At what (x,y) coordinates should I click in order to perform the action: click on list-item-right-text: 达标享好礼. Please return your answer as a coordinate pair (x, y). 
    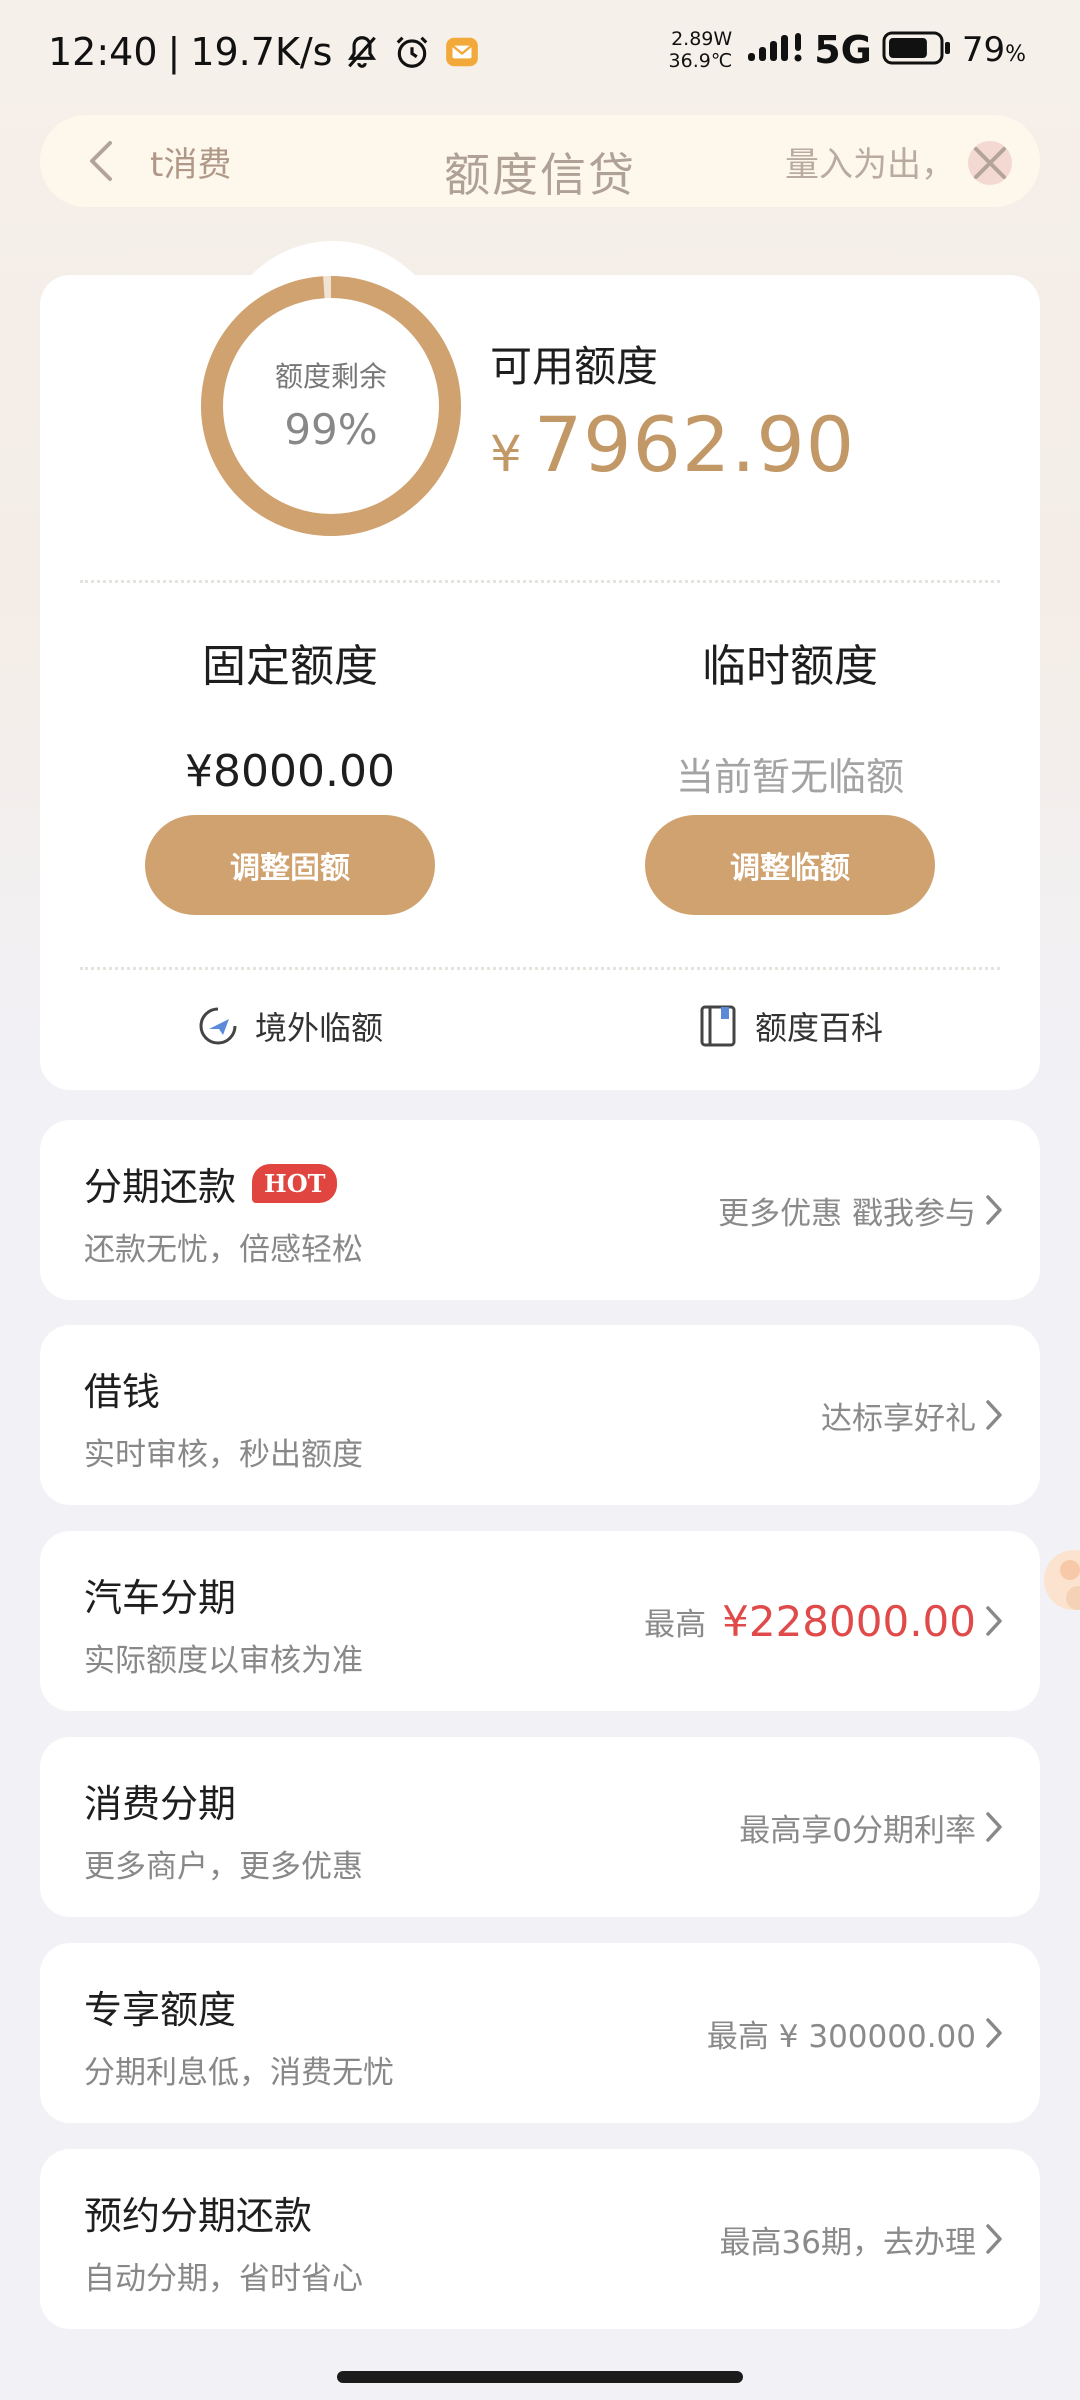
    Looking at the image, I should click on (898, 1418).